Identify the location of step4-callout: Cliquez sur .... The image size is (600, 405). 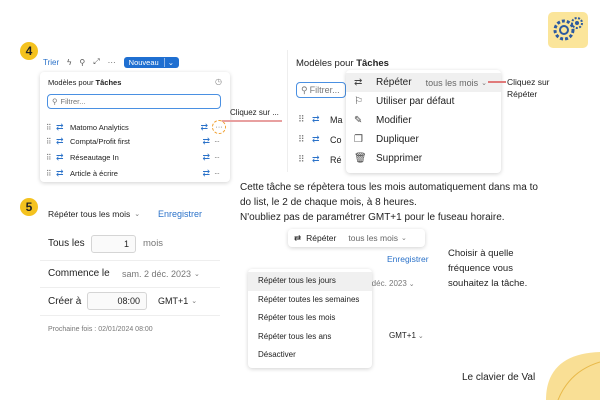
(254, 112).